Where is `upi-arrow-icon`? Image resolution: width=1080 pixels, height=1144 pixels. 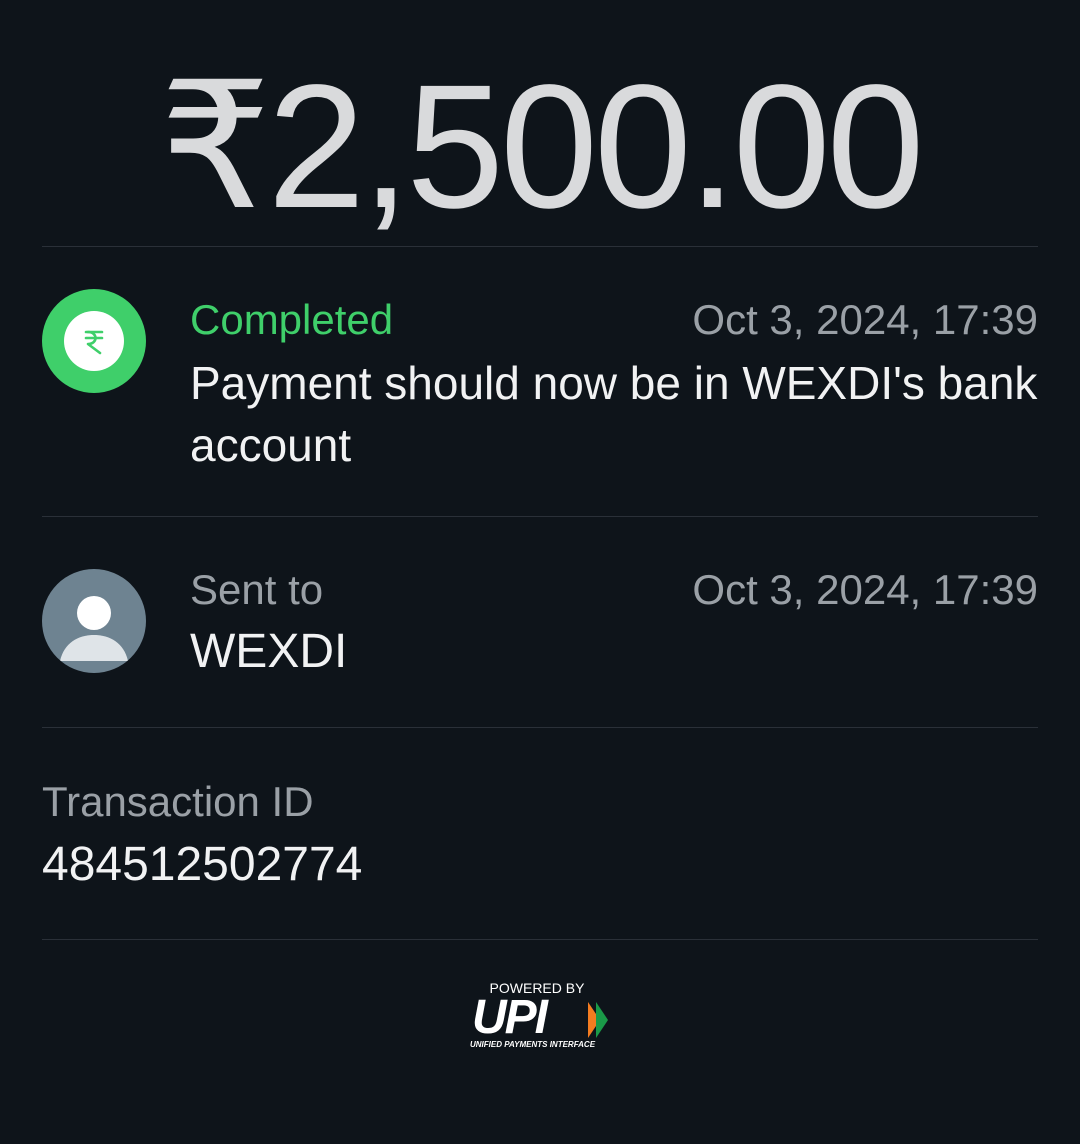
upi-arrow-icon is located at coordinates (598, 1020).